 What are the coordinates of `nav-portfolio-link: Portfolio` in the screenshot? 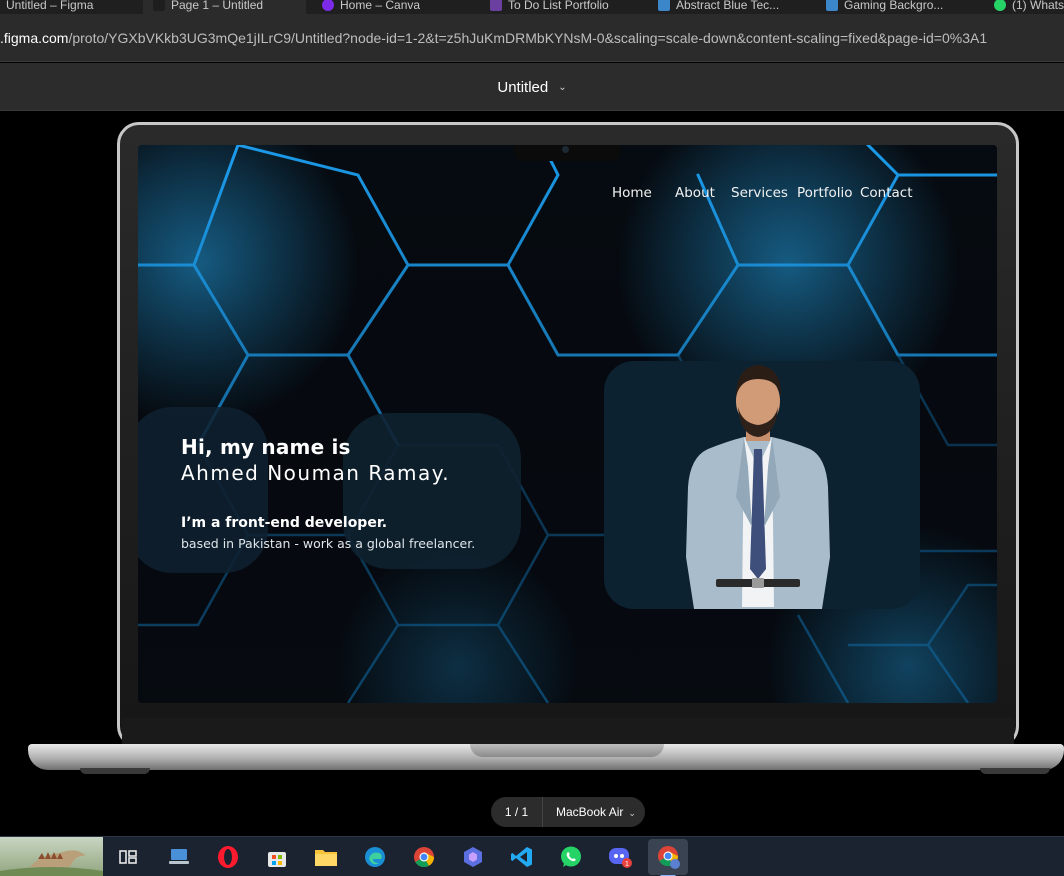 It's located at (828, 193).